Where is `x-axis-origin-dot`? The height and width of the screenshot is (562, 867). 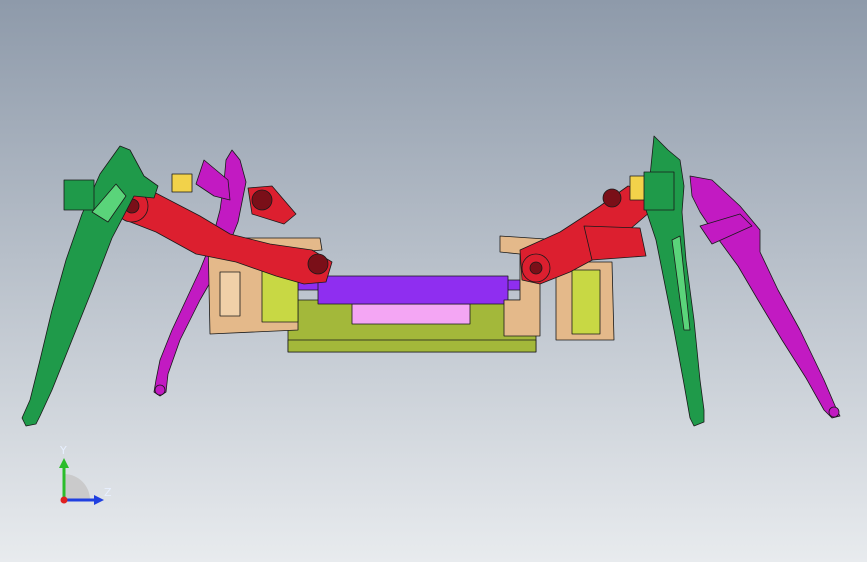
x-axis-origin-dot is located at coordinates (64, 500).